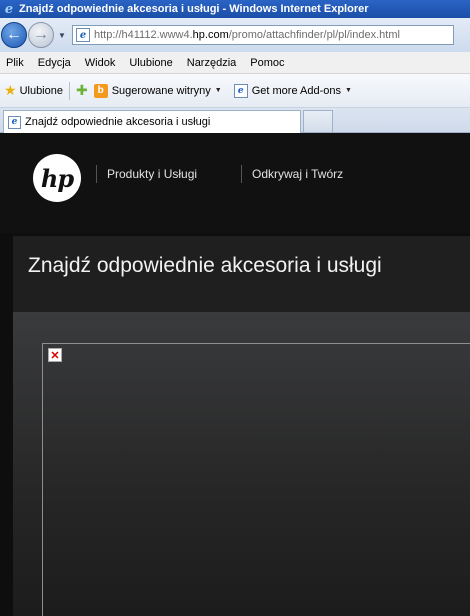 Image resolution: width=470 pixels, height=616 pixels. What do you see at coordinates (240, 90) in the screenshot?
I see `addons-page-icon: e` at bounding box center [240, 90].